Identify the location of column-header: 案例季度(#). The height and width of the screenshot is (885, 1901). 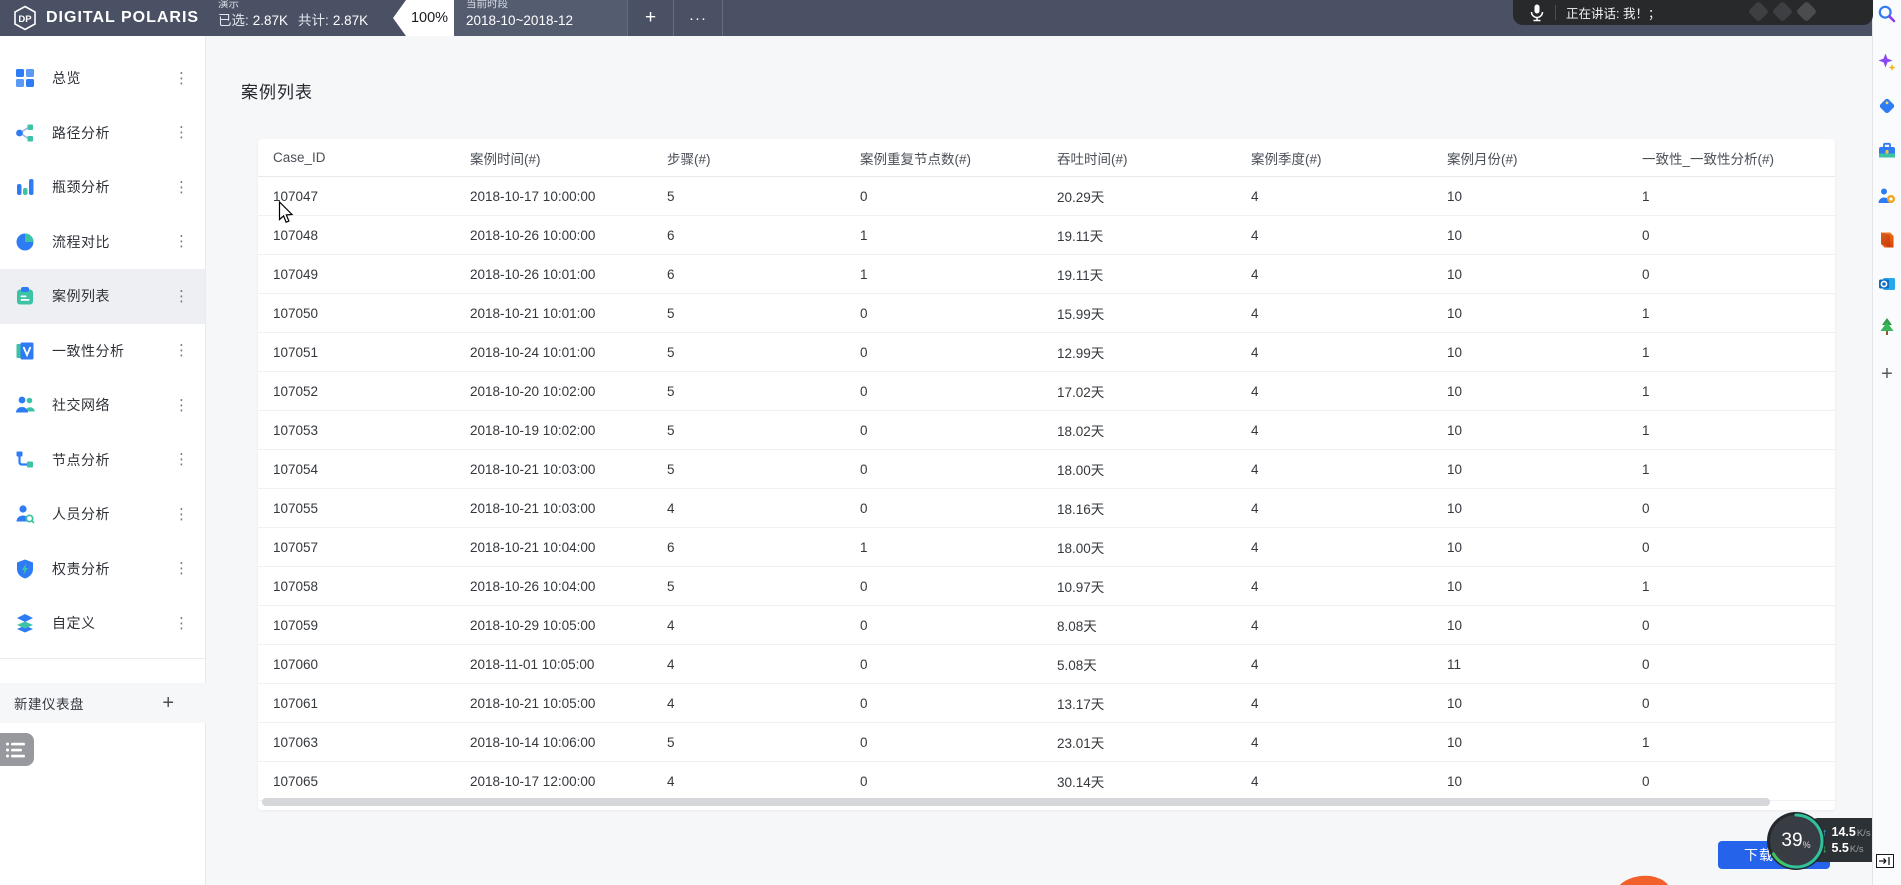
(1349, 158).